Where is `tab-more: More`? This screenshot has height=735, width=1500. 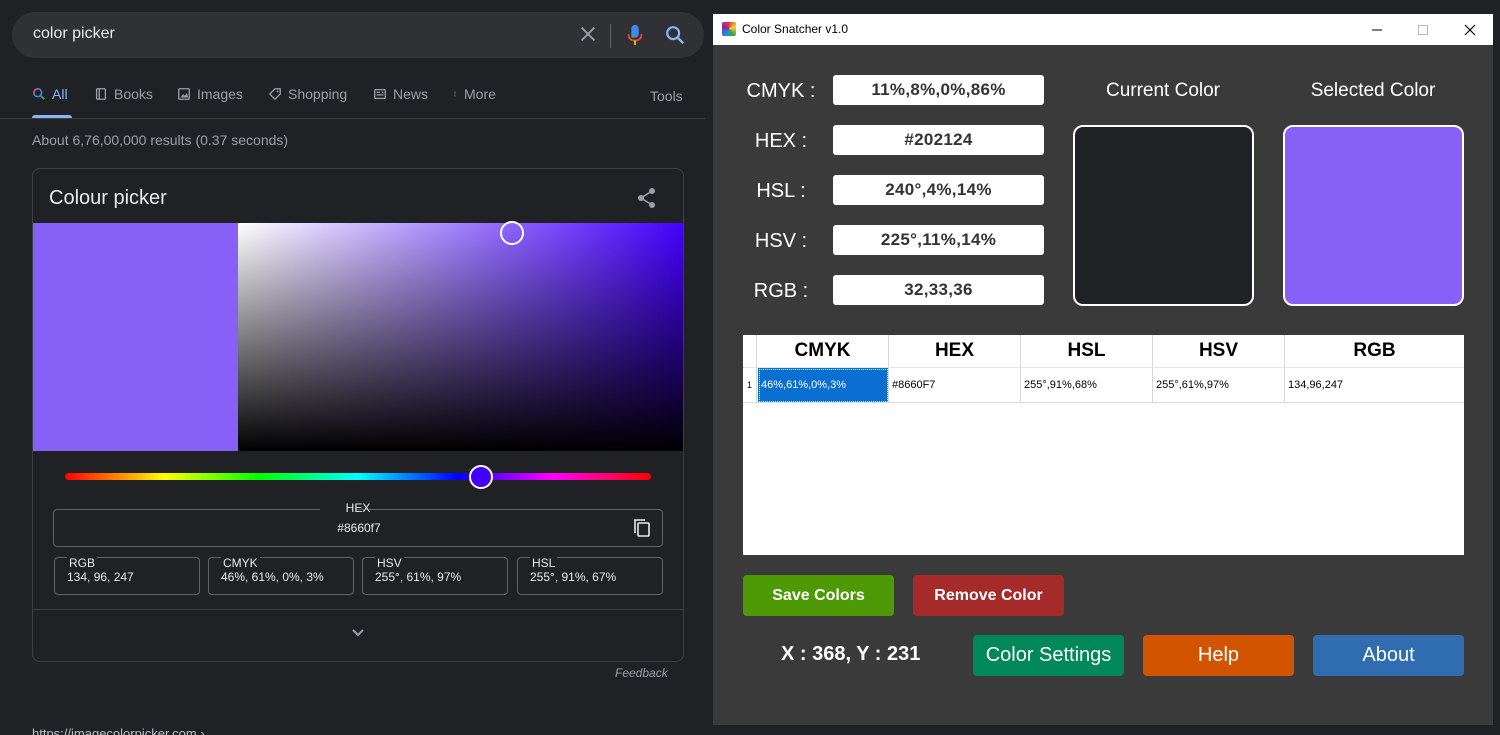 tab-more: More is located at coordinates (474, 94).